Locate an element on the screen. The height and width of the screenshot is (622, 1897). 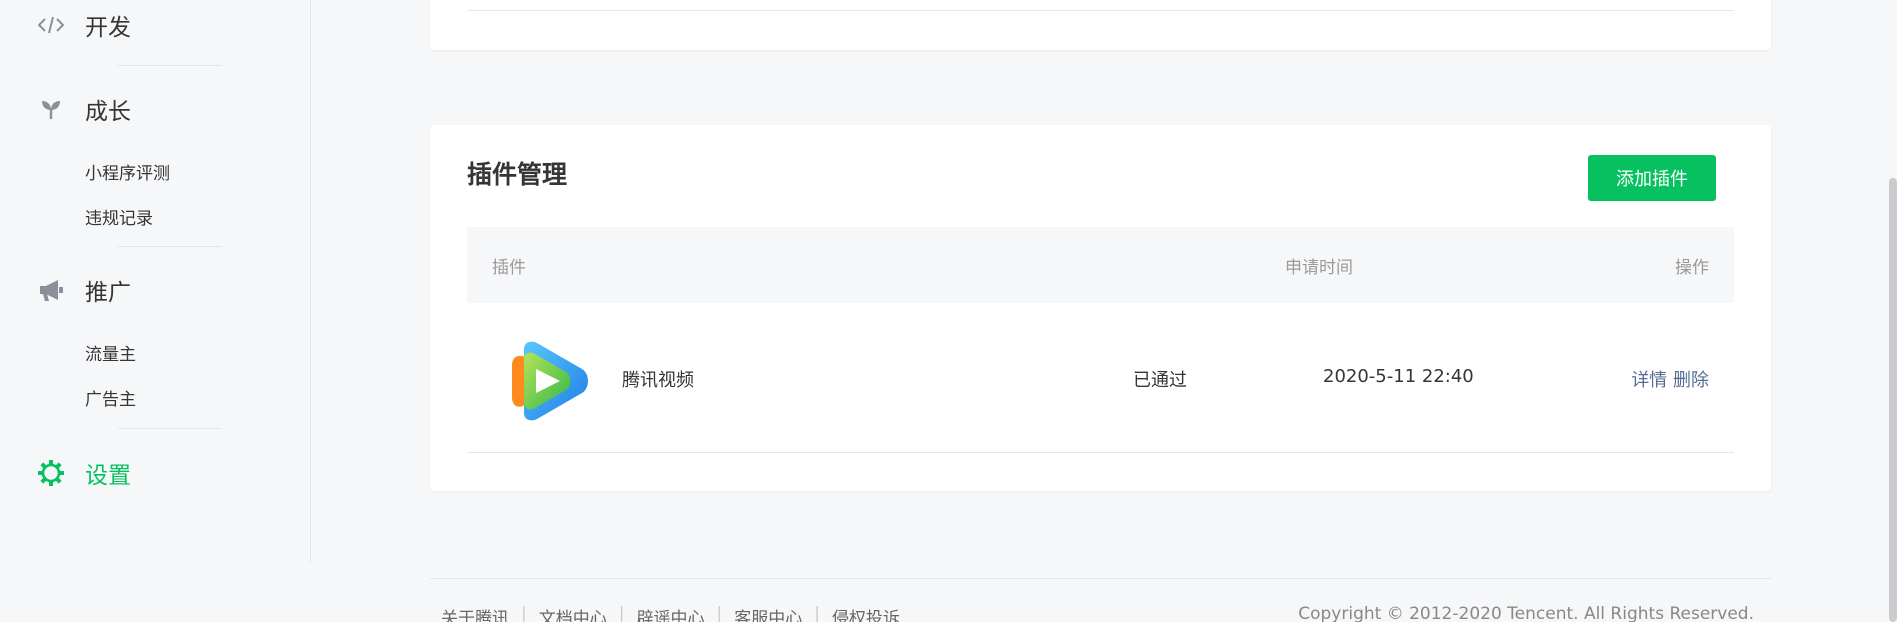
section-title: 插件管理 is located at coordinates (517, 174).